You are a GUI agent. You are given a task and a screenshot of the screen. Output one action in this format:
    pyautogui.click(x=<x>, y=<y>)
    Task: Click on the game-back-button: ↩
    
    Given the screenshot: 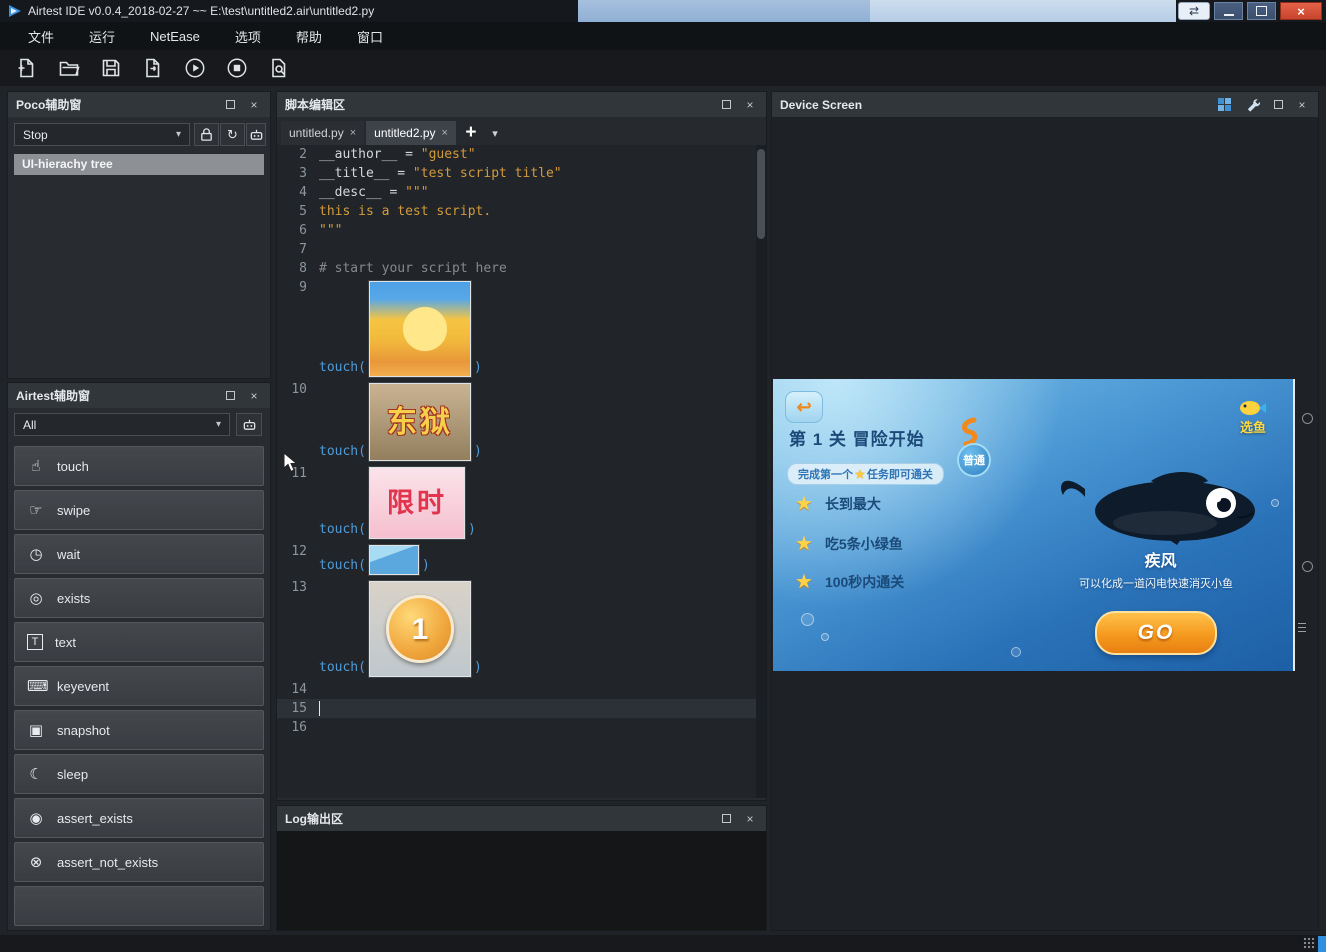 What is the action you would take?
    pyautogui.click(x=804, y=407)
    